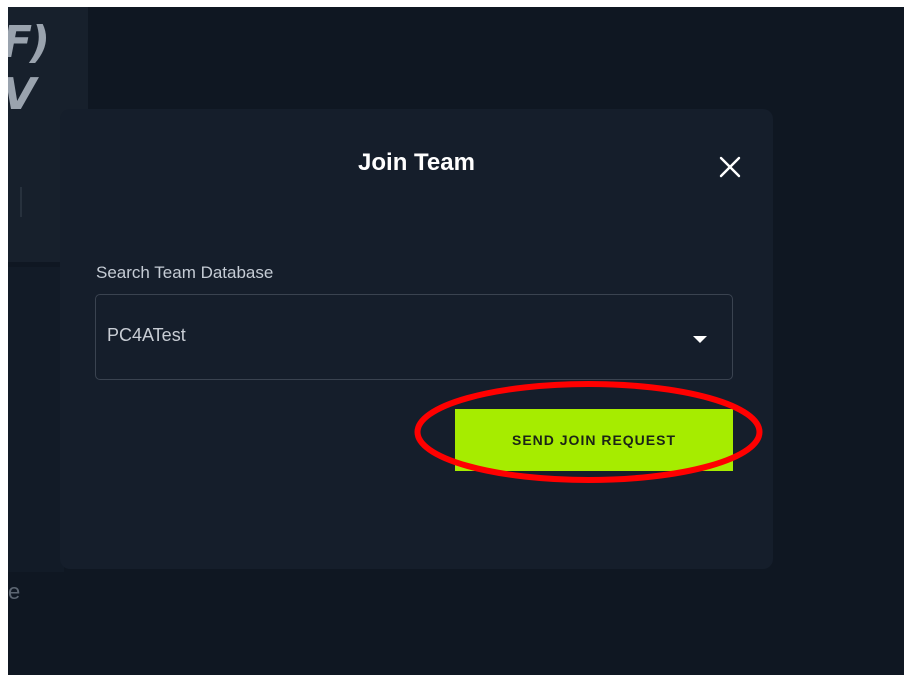 The image size is (904, 675). Describe the element at coordinates (16, 202) in the screenshot. I see `background-decoration` at that location.